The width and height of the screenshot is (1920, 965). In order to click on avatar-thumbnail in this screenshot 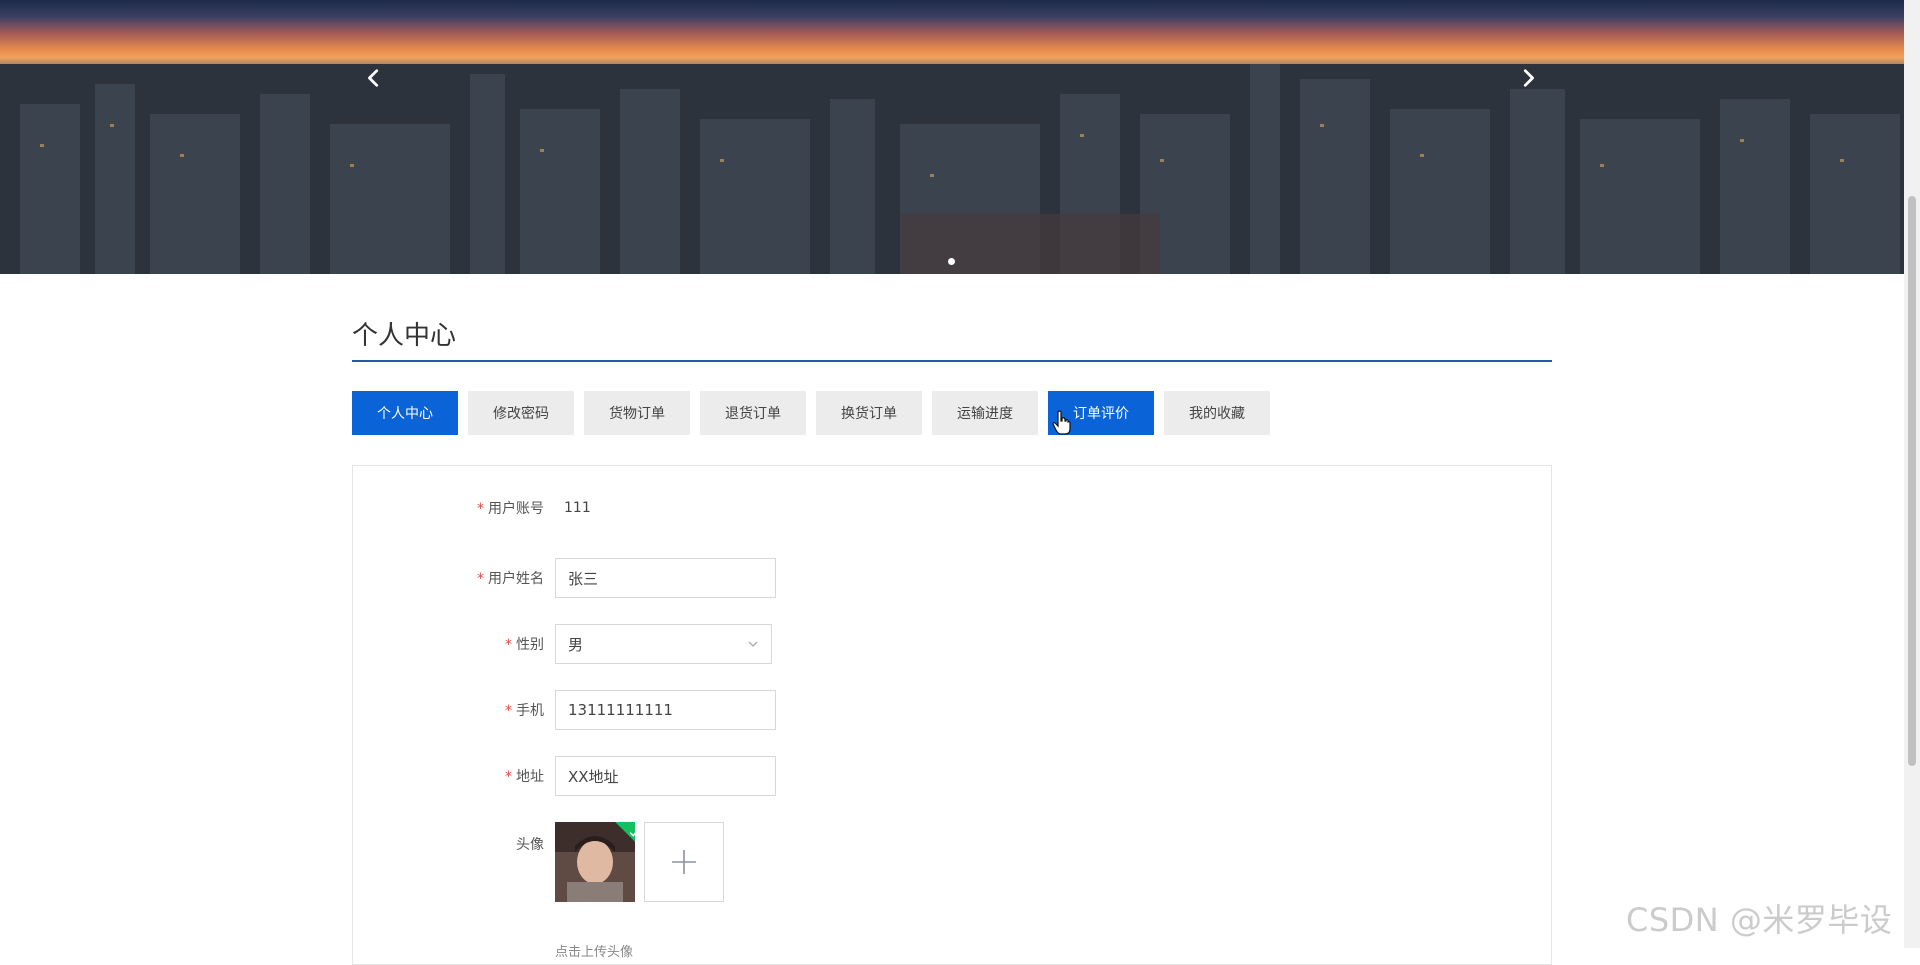, I will do `click(595, 862)`.